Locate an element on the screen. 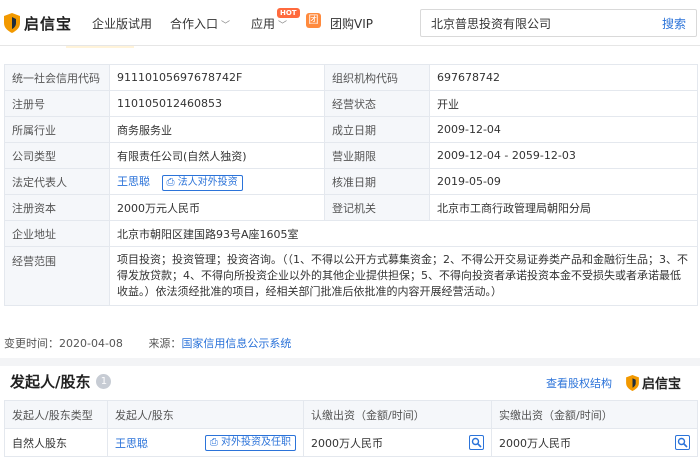 This screenshot has height=464, width=700. source-label: 来源： is located at coordinates (165, 343).